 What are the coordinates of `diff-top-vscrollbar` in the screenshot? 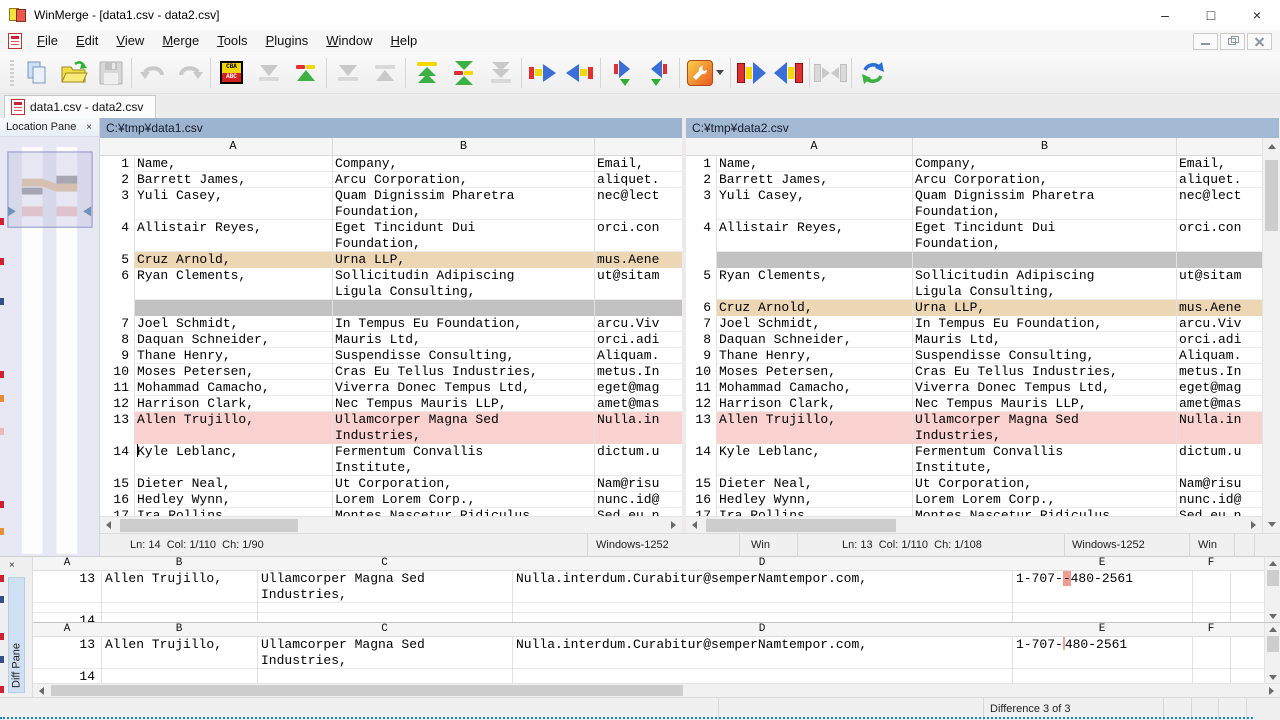 It's located at (1272, 590).